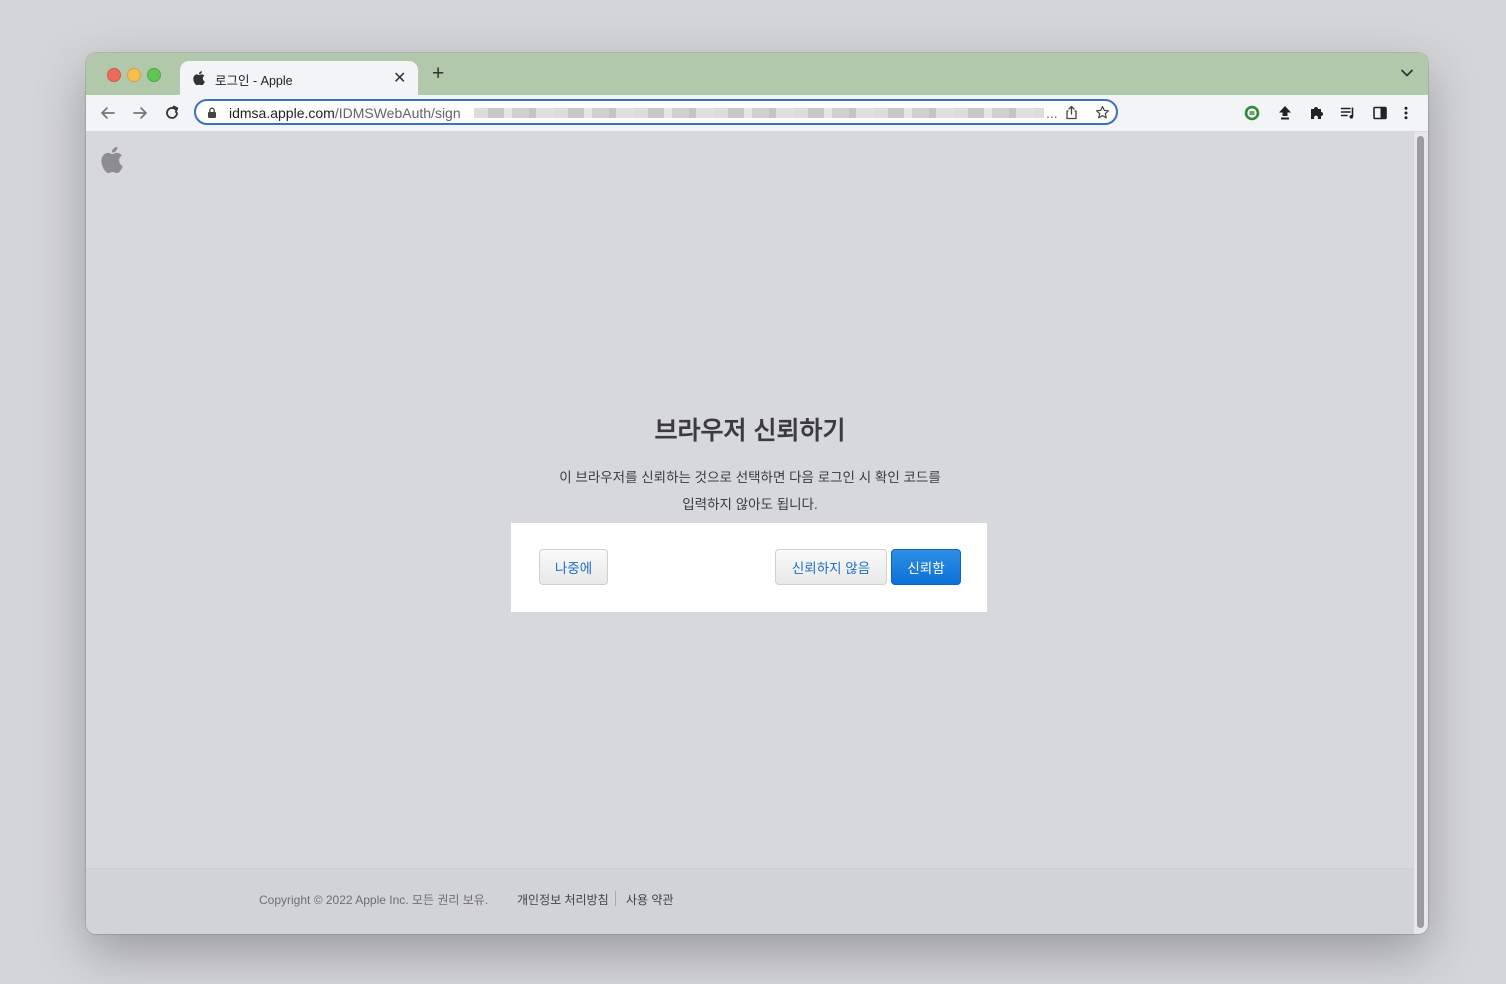 The height and width of the screenshot is (984, 1506). I want to click on terms-of-use-link: 사용 약관, so click(650, 899).